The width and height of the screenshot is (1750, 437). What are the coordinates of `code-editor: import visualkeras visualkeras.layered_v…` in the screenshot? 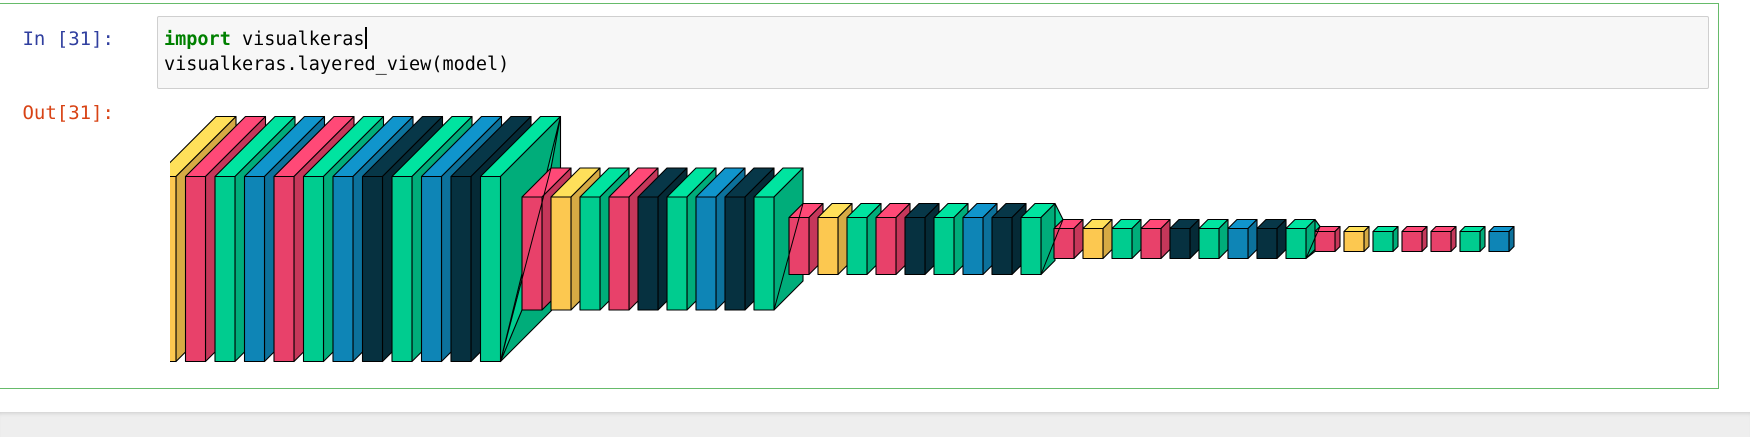 It's located at (933, 52).